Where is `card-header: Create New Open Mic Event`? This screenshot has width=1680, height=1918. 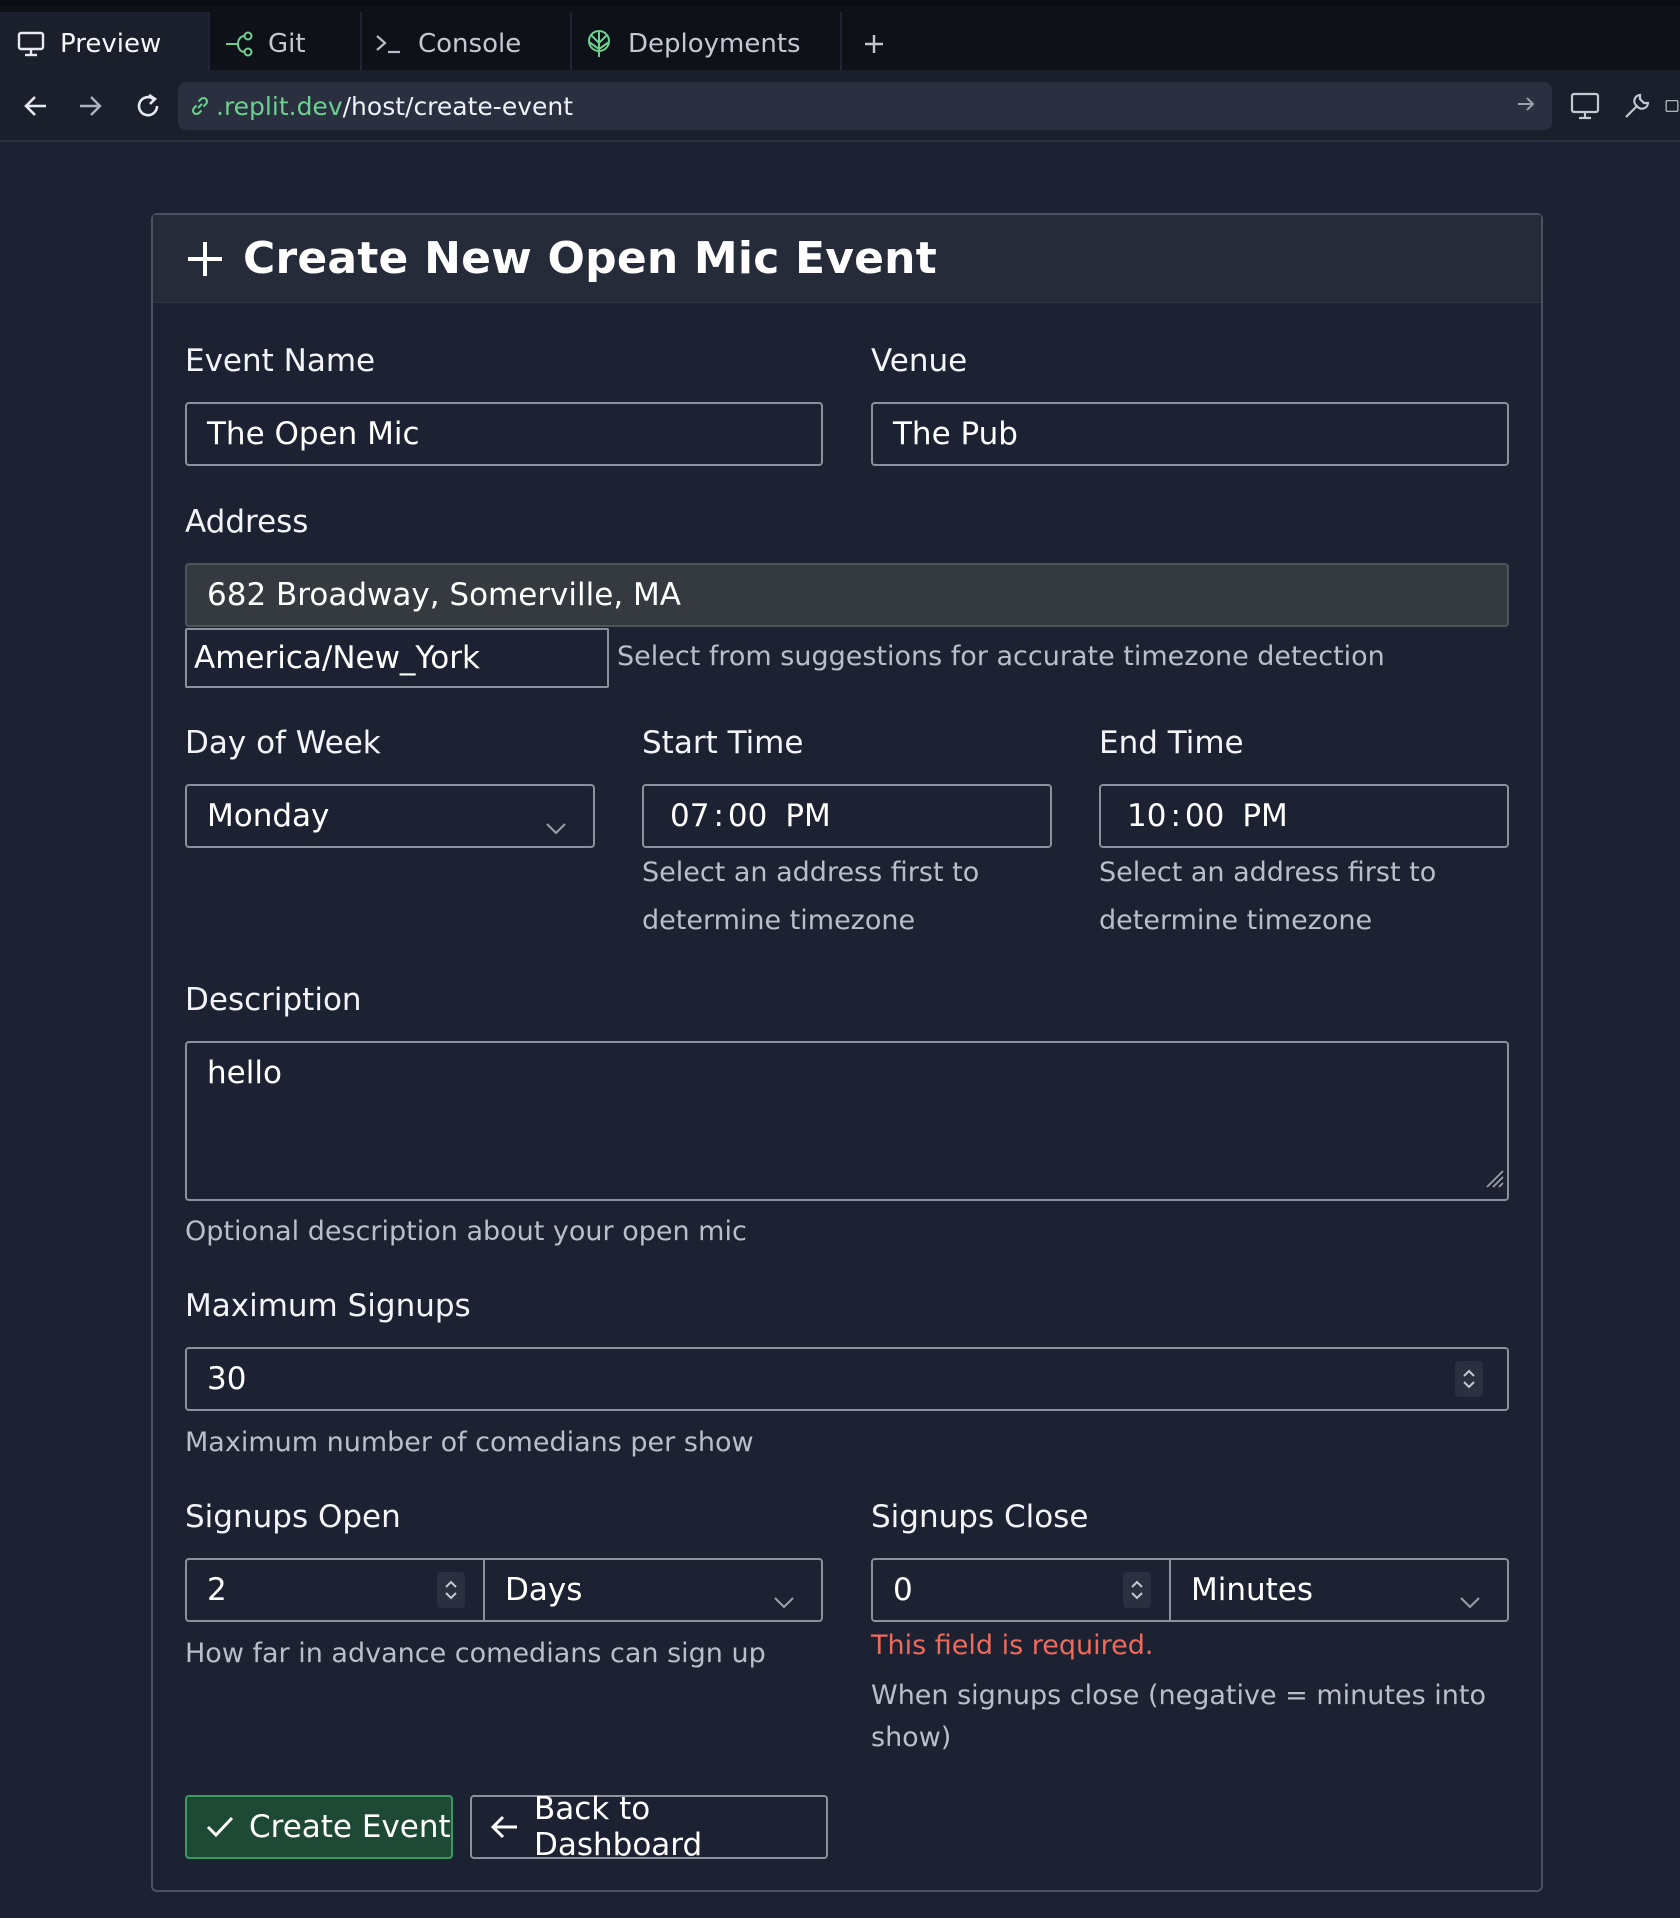
card-header: Create New Open Mic Event is located at coordinates (847, 259).